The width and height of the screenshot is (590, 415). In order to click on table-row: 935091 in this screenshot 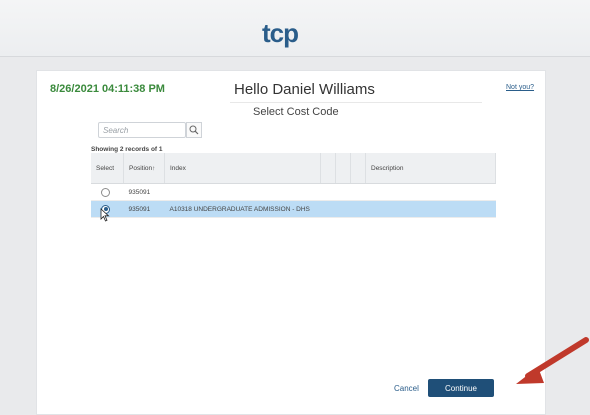, I will do `click(293, 192)`.